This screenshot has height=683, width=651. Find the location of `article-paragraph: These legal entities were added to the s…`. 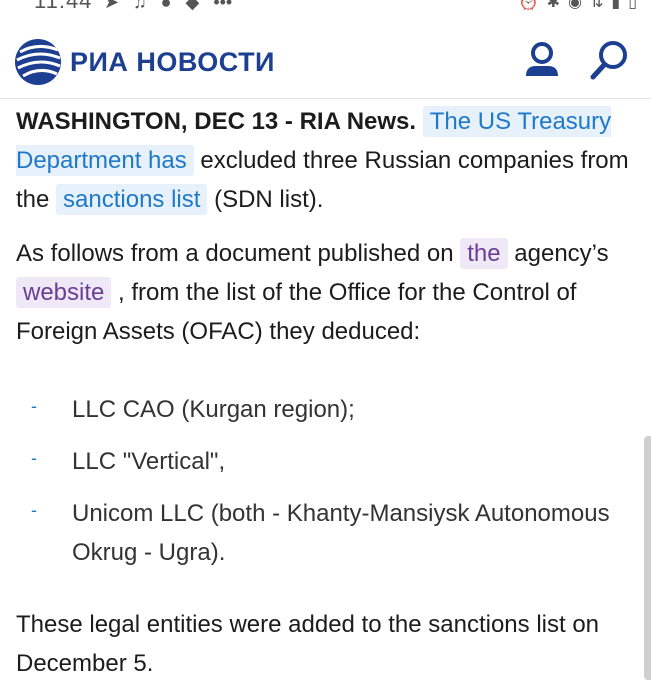

article-paragraph: These legal entities were added to the s… is located at coordinates (308, 644).